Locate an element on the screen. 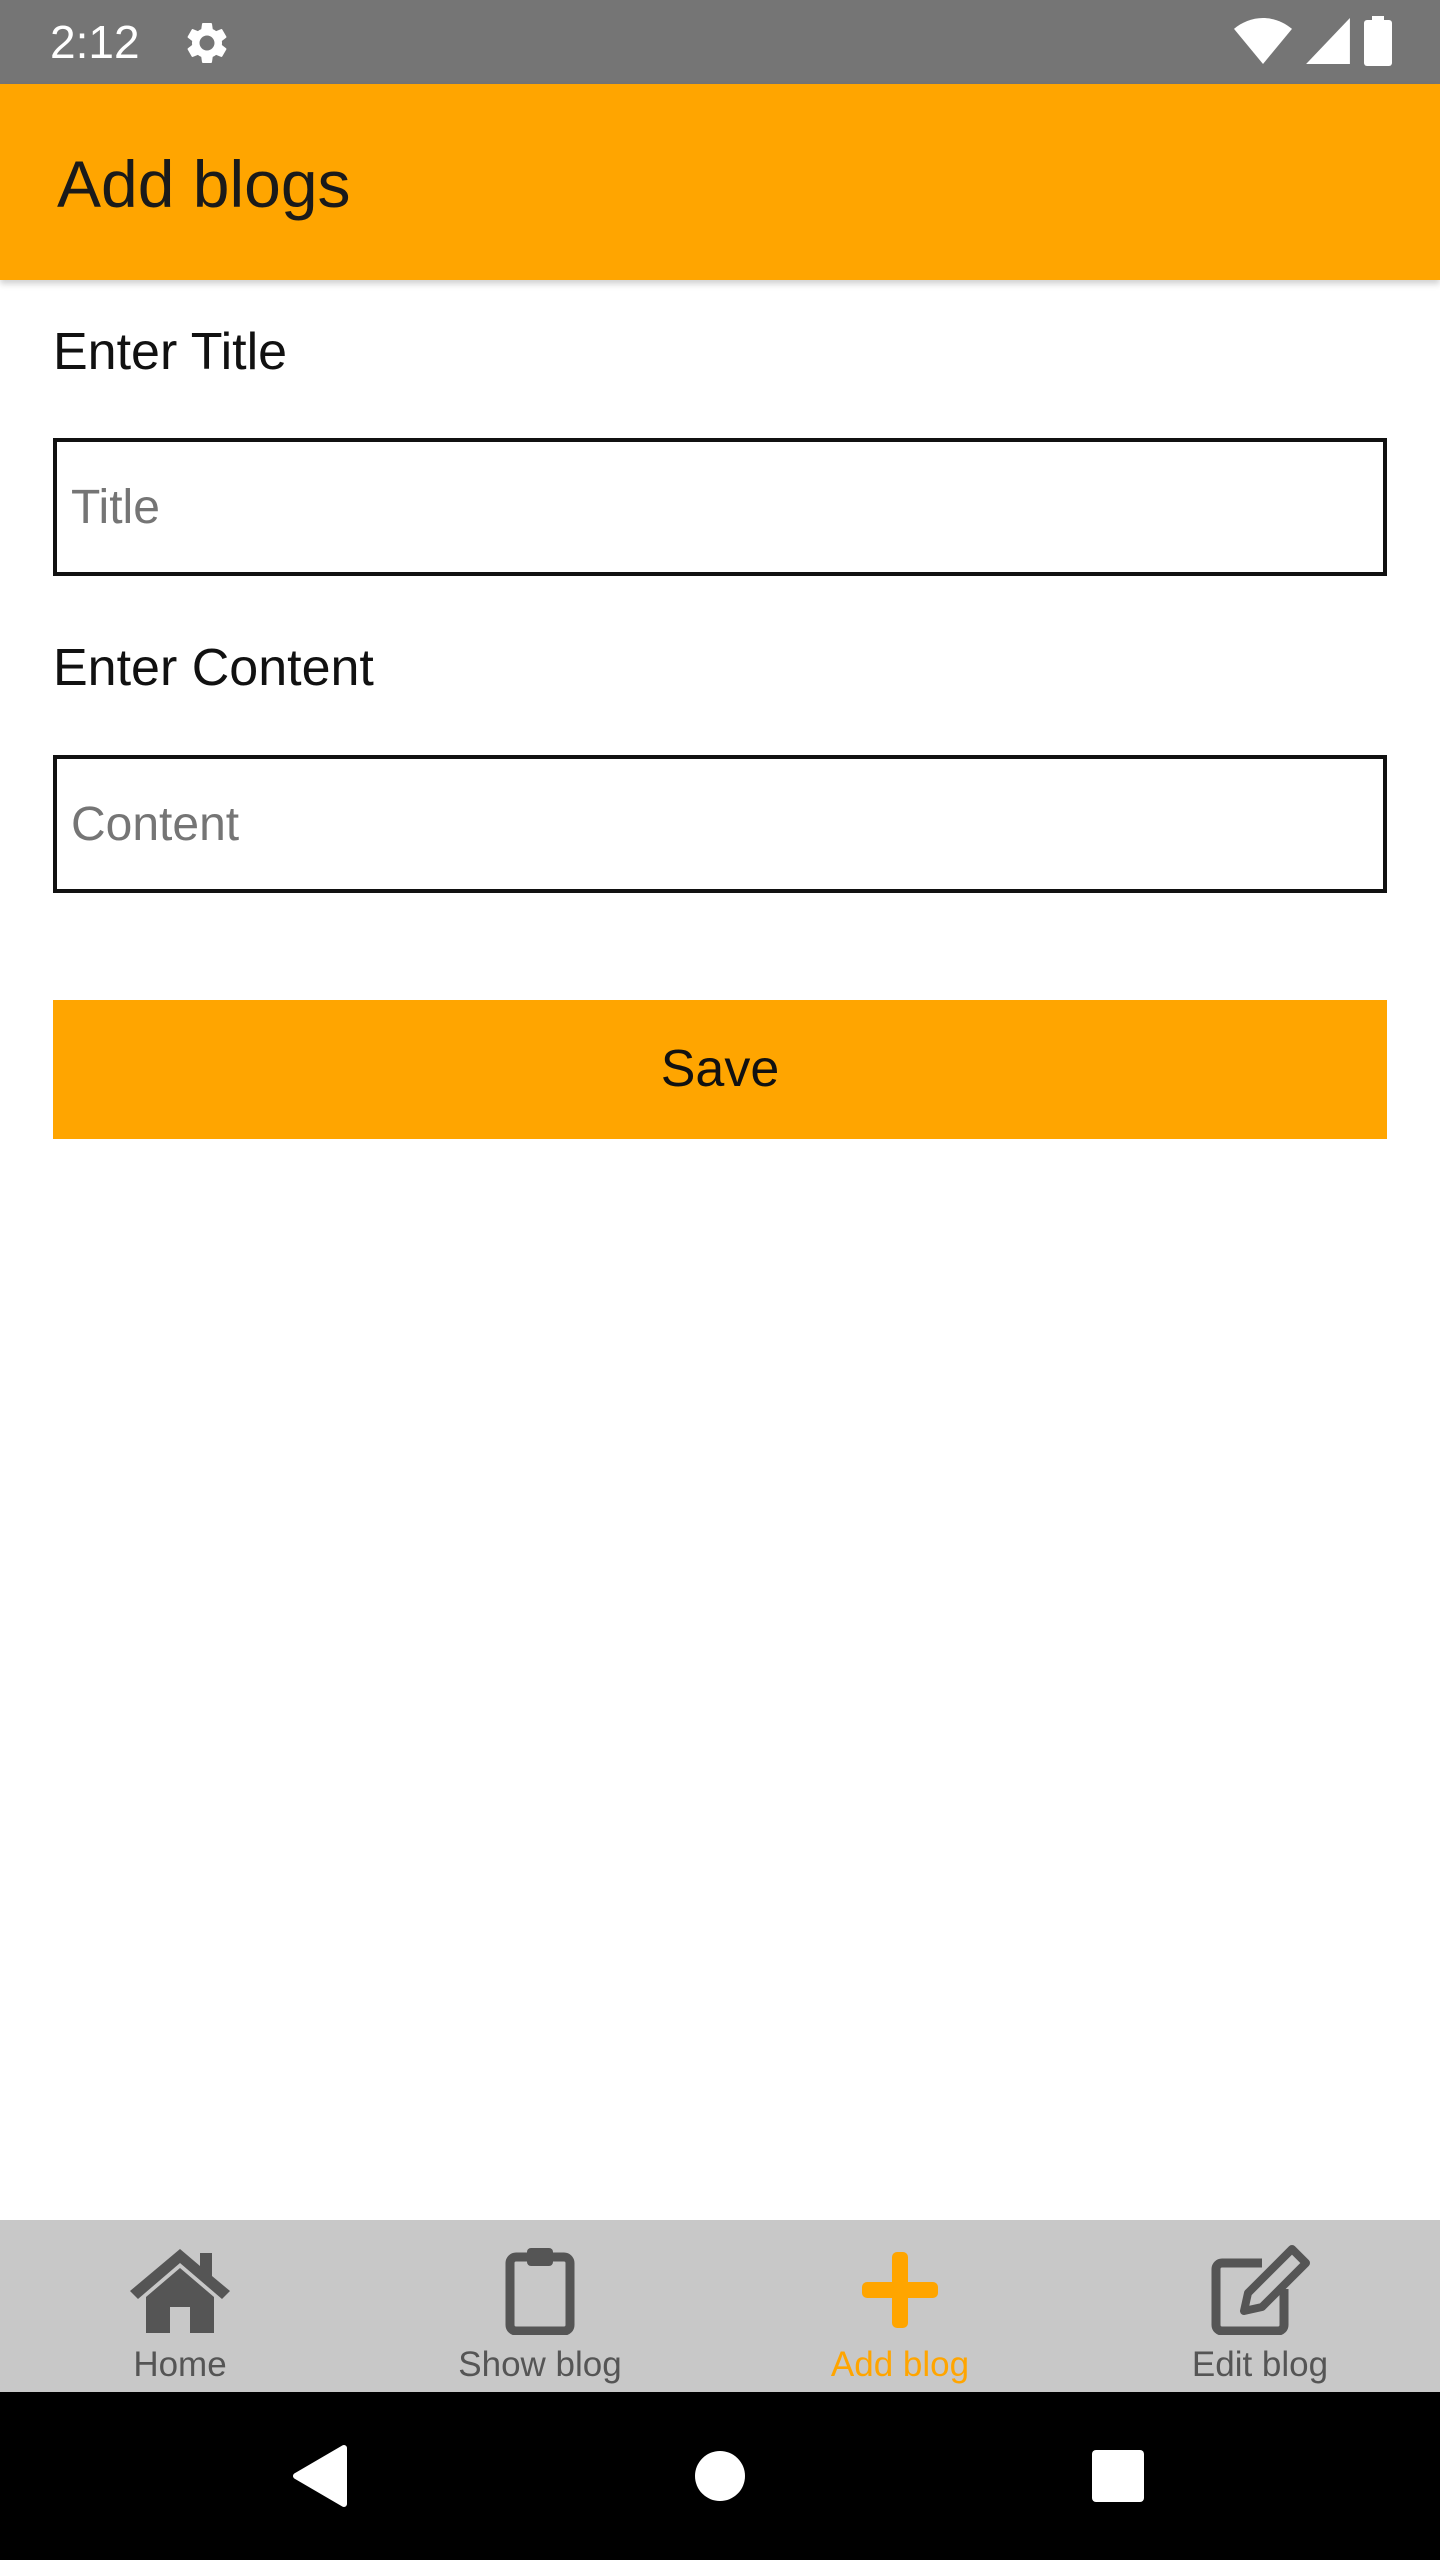 This screenshot has width=1440, height=2560. status-time: 2:12 is located at coordinates (95, 42).